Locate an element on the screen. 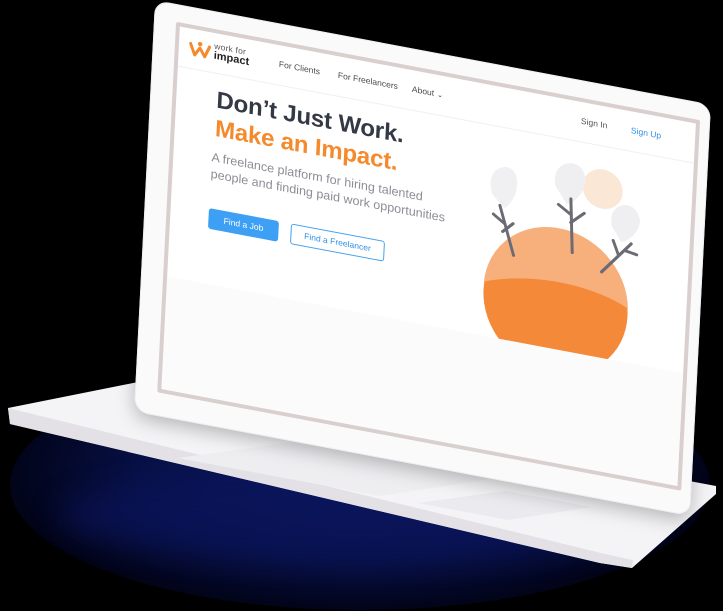 The height and width of the screenshot is (611, 723). find-a-freelancer-button: Find a Freelancer is located at coordinates (337, 242).